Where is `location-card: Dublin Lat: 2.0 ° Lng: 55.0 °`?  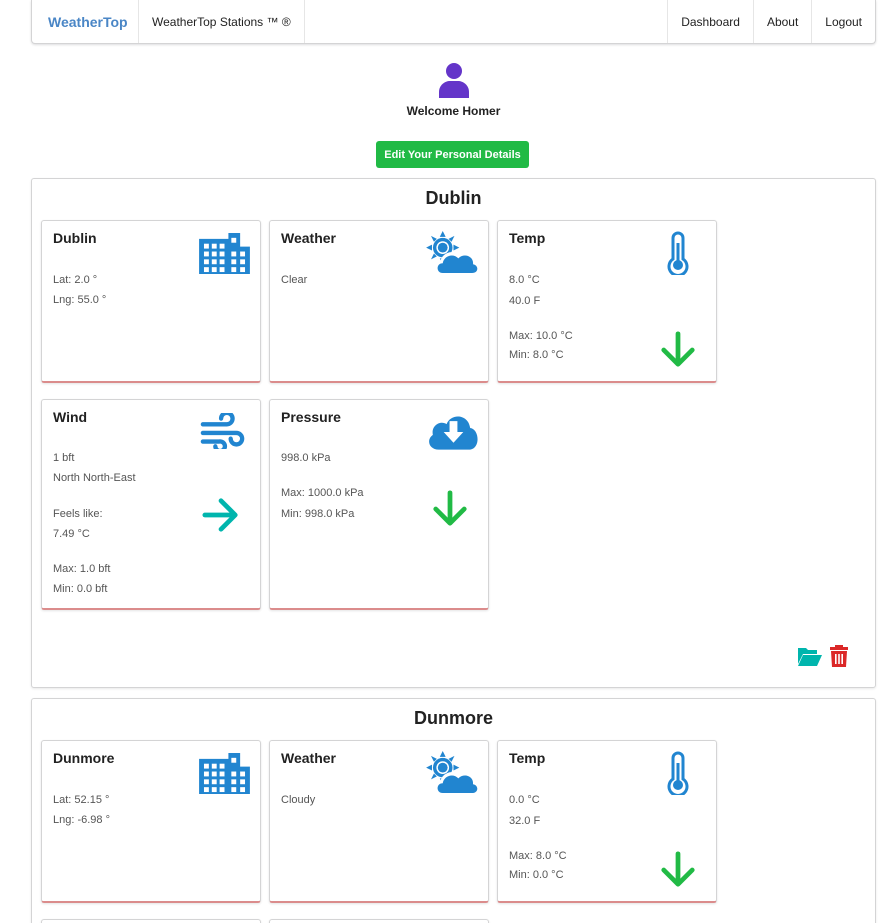
location-card: Dublin Lat: 2.0 ° Lng: 55.0 ° is located at coordinates (151, 301).